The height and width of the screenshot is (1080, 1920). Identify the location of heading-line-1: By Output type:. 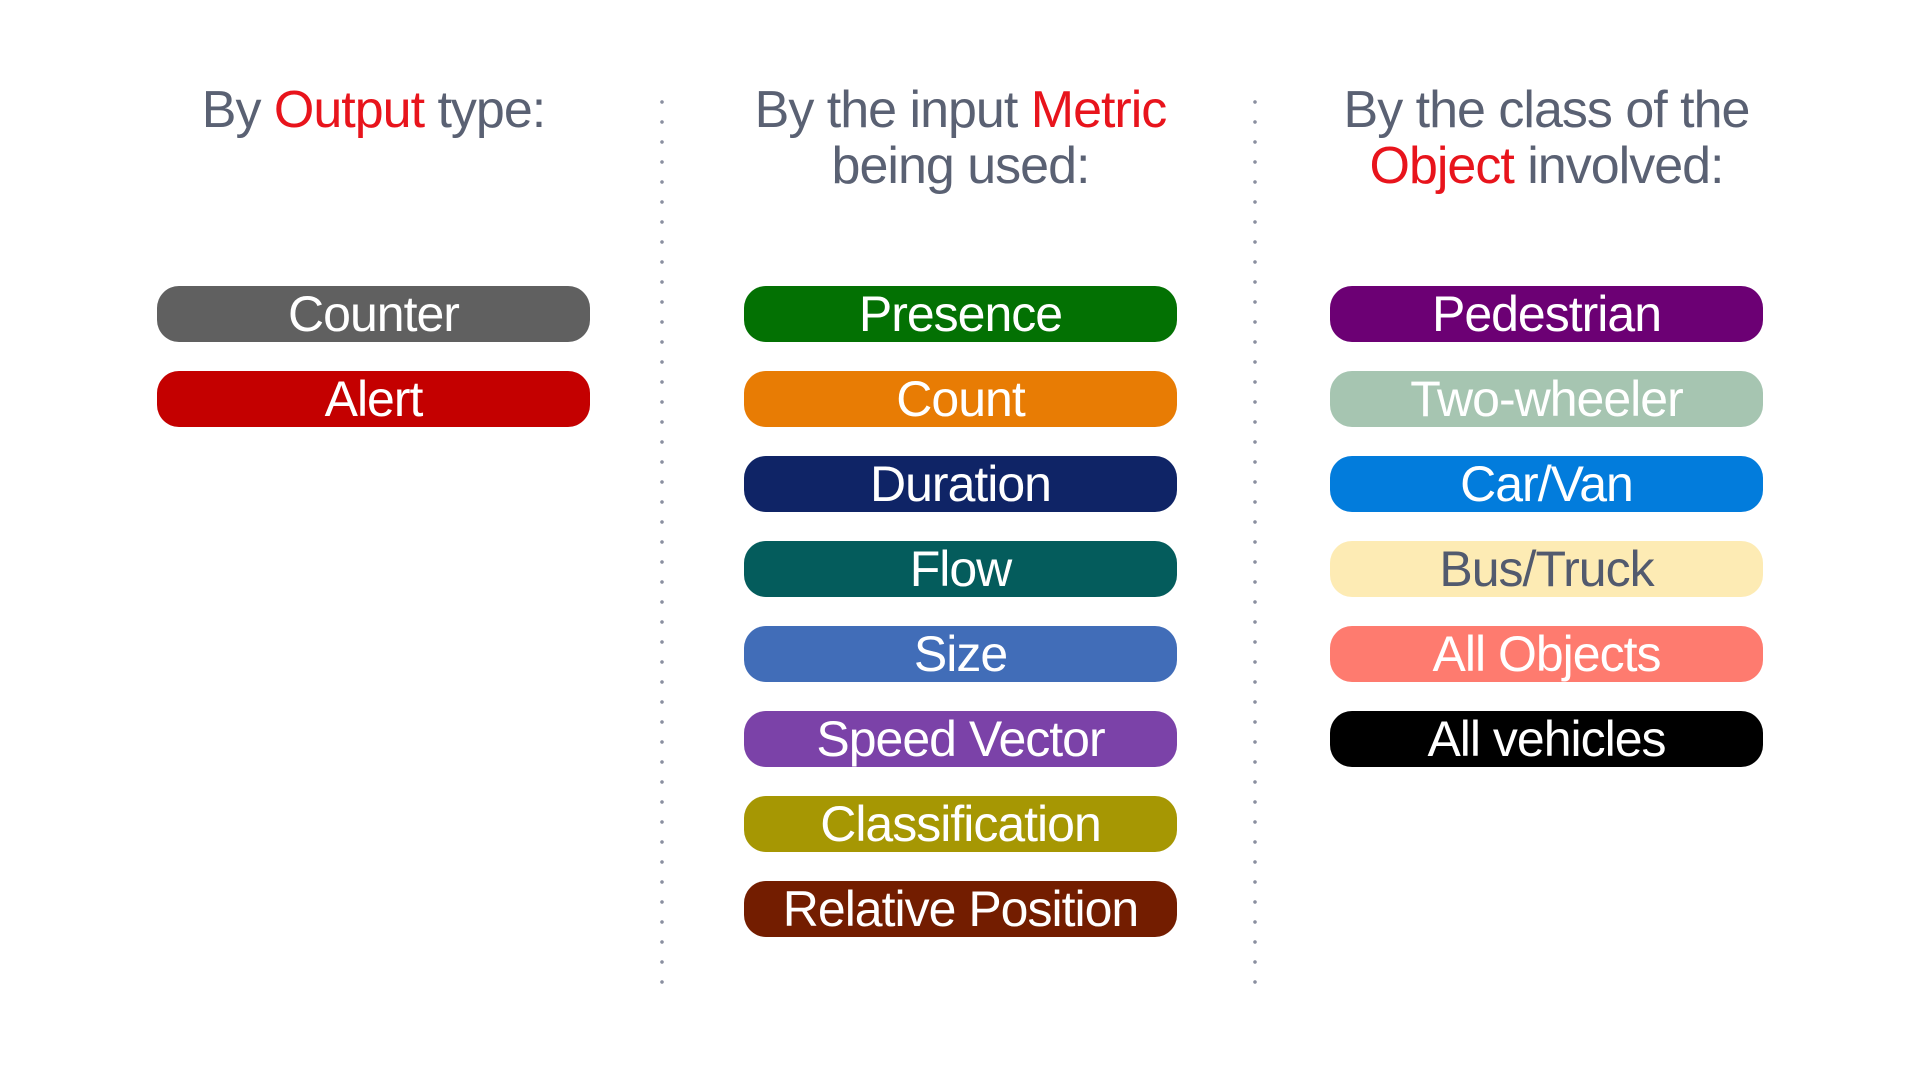
(373, 110).